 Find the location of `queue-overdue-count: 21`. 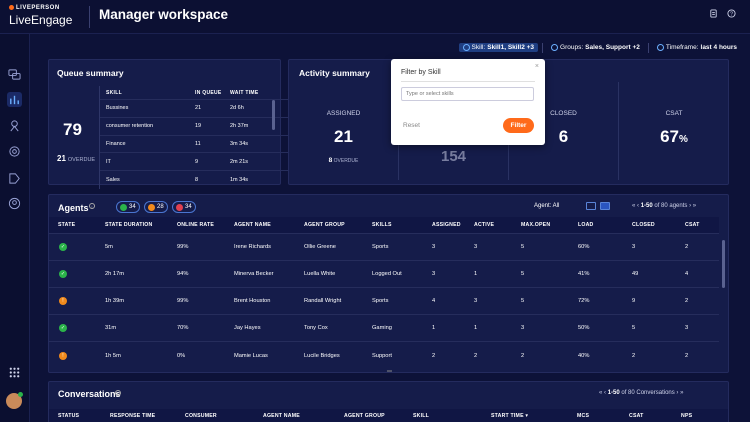

queue-overdue-count: 21 is located at coordinates (61, 158).